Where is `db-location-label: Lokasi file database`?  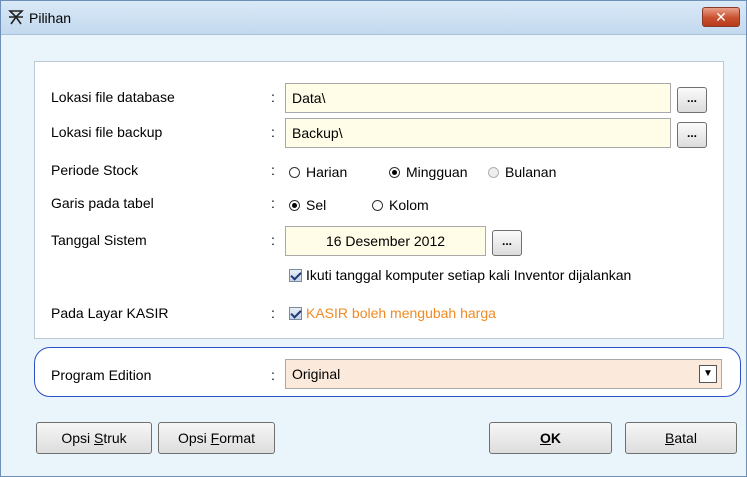 db-location-label: Lokasi file database is located at coordinates (113, 97).